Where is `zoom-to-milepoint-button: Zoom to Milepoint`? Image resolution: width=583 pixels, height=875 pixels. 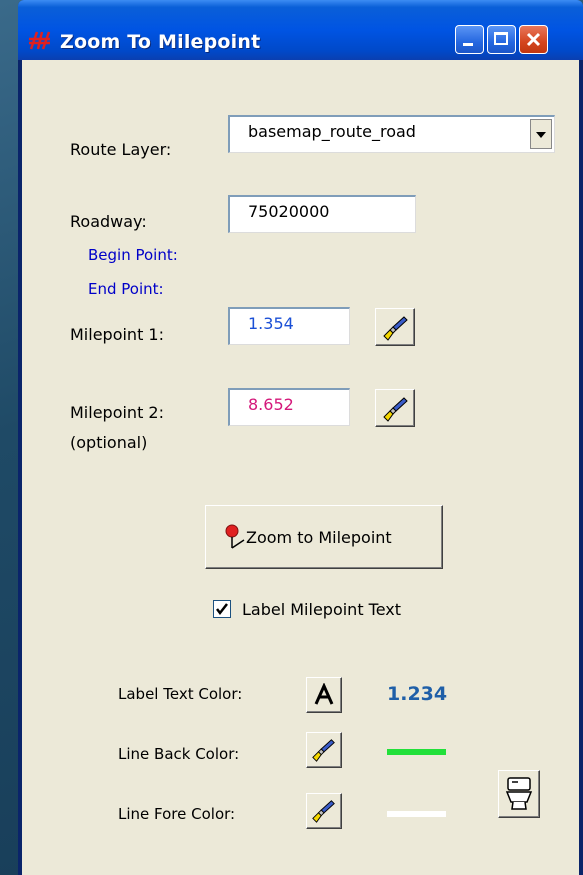 zoom-to-milepoint-button: Zoom to Milepoint is located at coordinates (324, 537).